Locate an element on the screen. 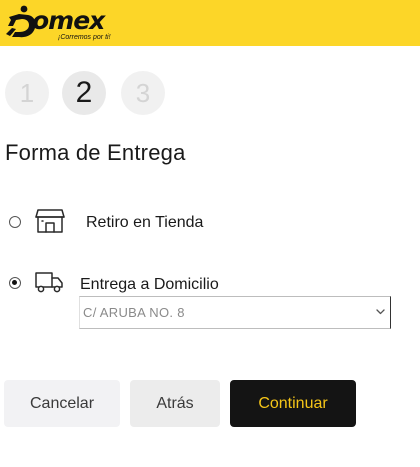 The image size is (420, 467). option-label-retiro-en-tienda: Retiro en Tienda is located at coordinates (145, 222).